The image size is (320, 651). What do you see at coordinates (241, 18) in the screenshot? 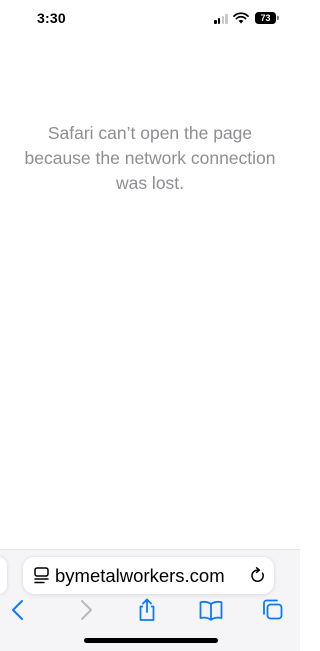
I see `wifi-icon` at bounding box center [241, 18].